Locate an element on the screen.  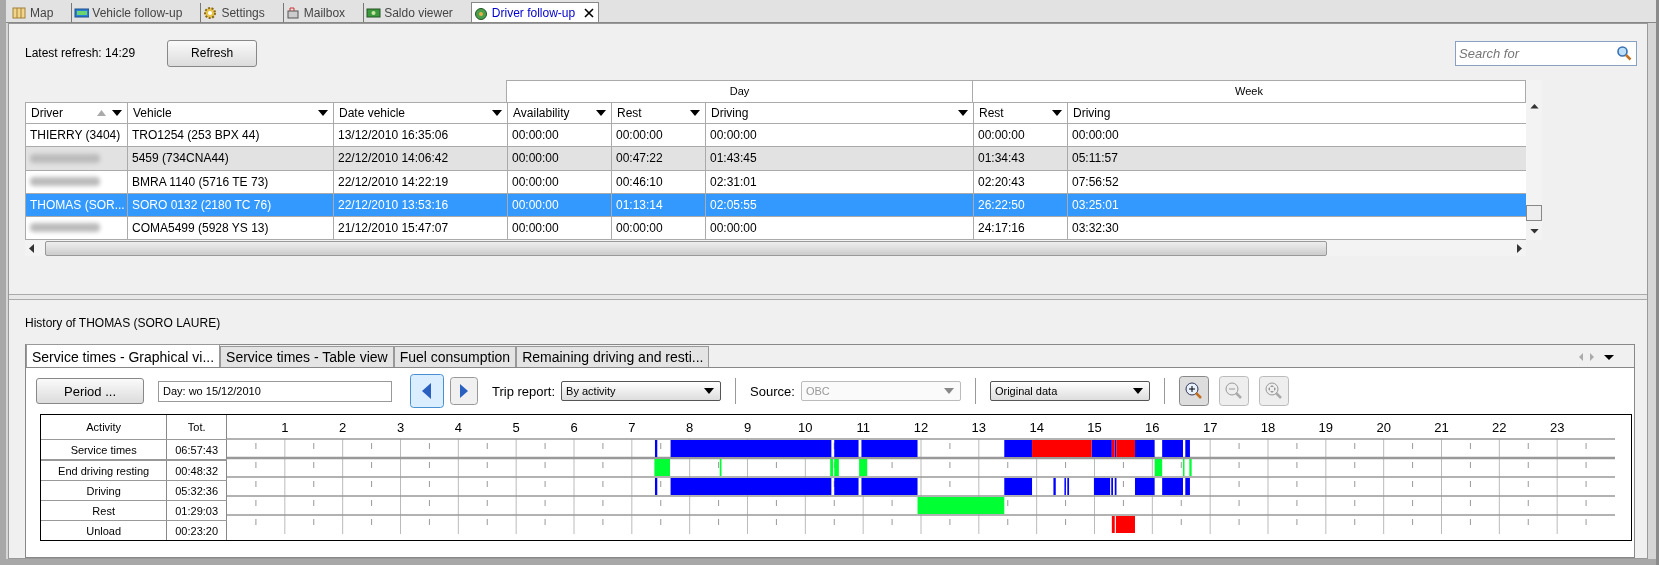
data-mode-dropdown: Original data is located at coordinates (1069, 391).